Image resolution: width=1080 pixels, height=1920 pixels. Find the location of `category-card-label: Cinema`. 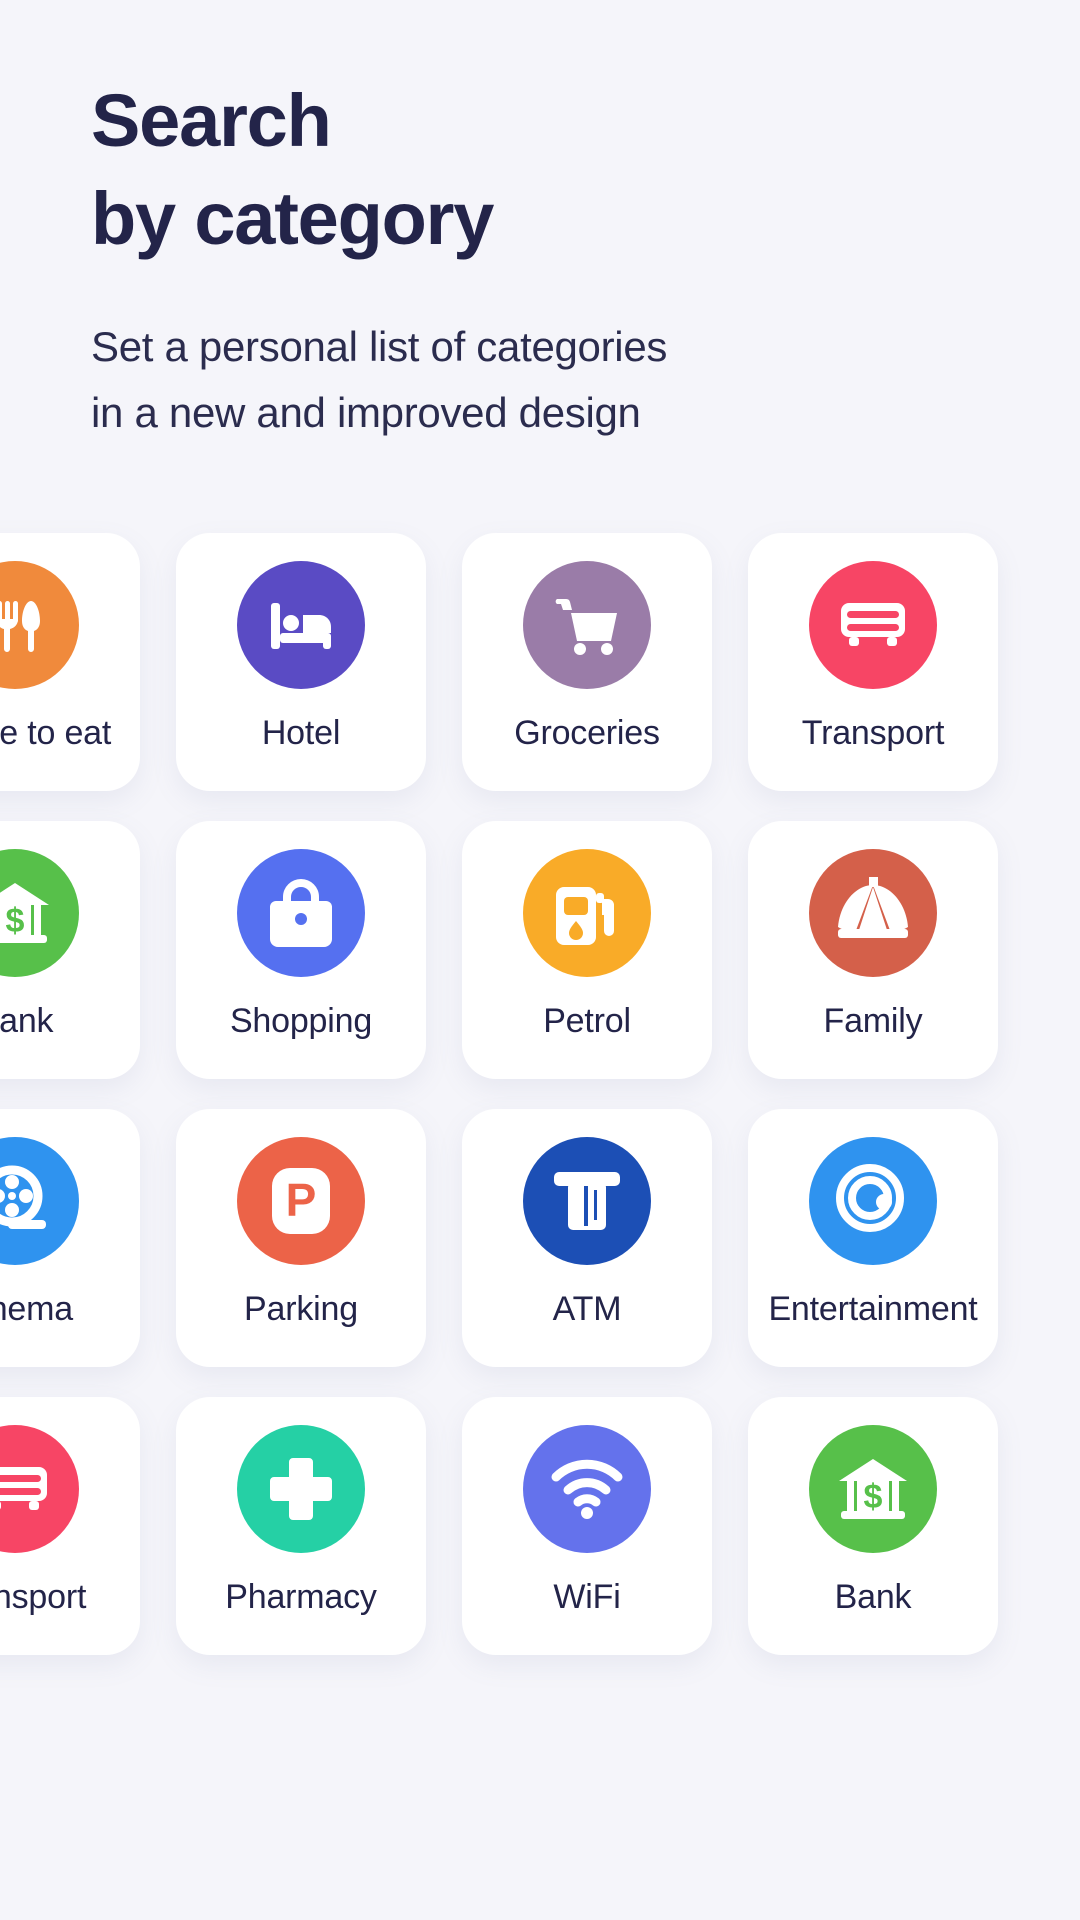

category-card-label: Cinema is located at coordinates (36, 1309).